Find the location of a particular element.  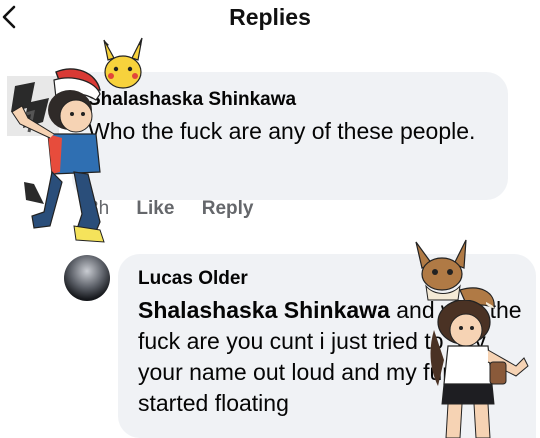

comment-timestamp: 3h is located at coordinates (99, 208).